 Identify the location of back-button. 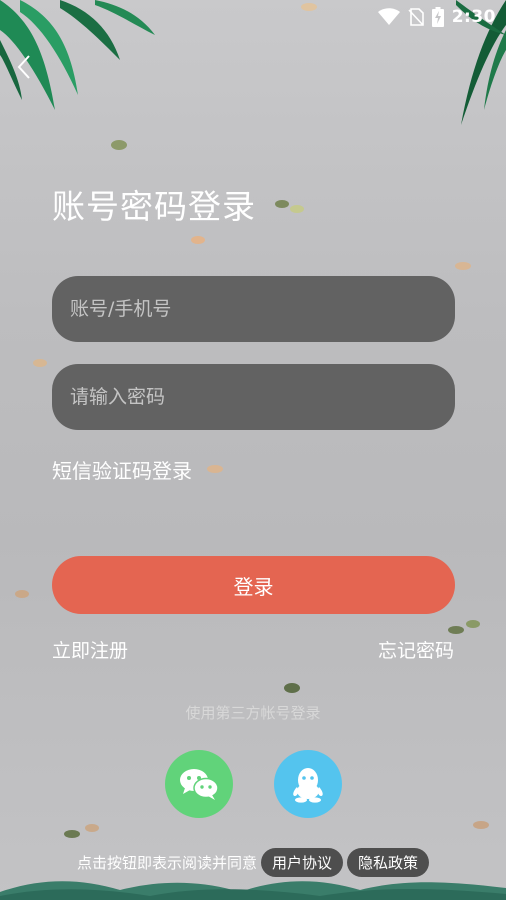
(24, 67).